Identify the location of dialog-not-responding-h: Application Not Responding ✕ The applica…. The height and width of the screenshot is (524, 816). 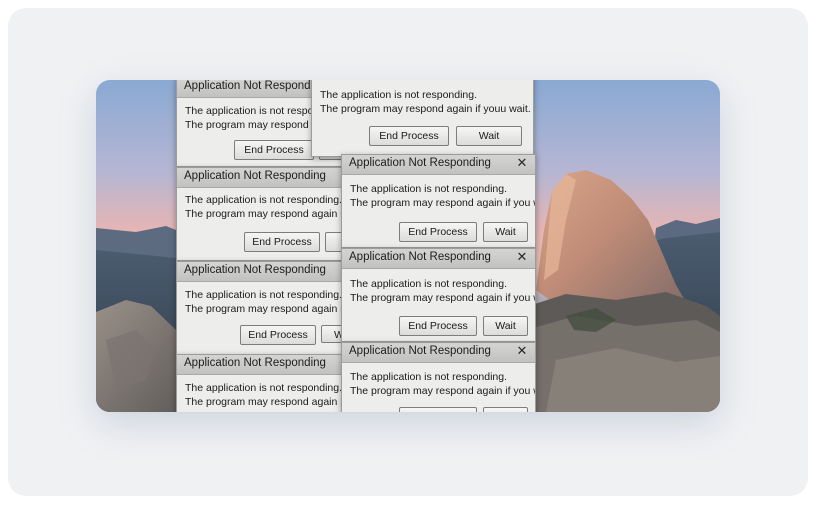
(438, 377).